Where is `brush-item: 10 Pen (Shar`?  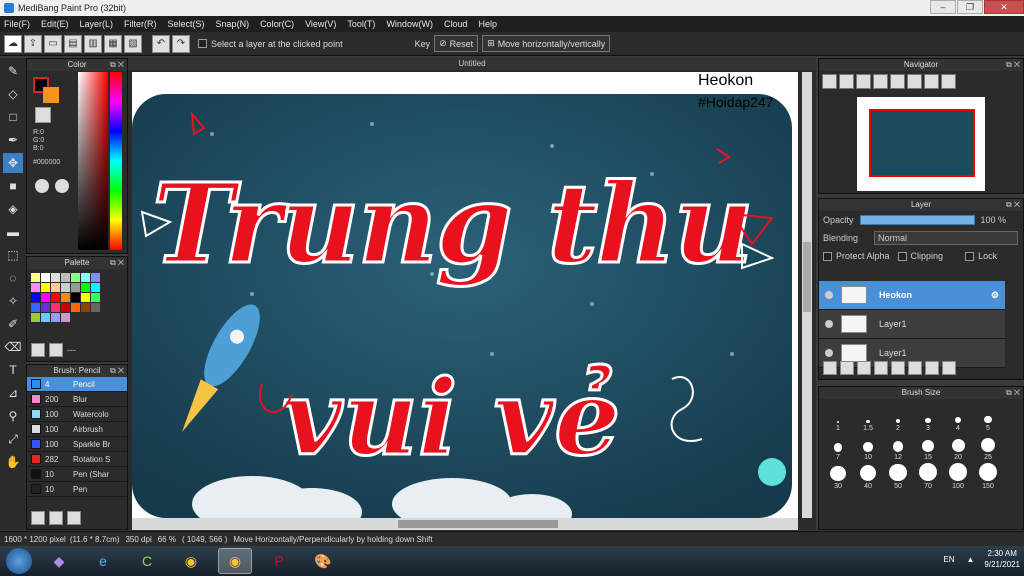 brush-item: 10 Pen (Shar is located at coordinates (77, 474).